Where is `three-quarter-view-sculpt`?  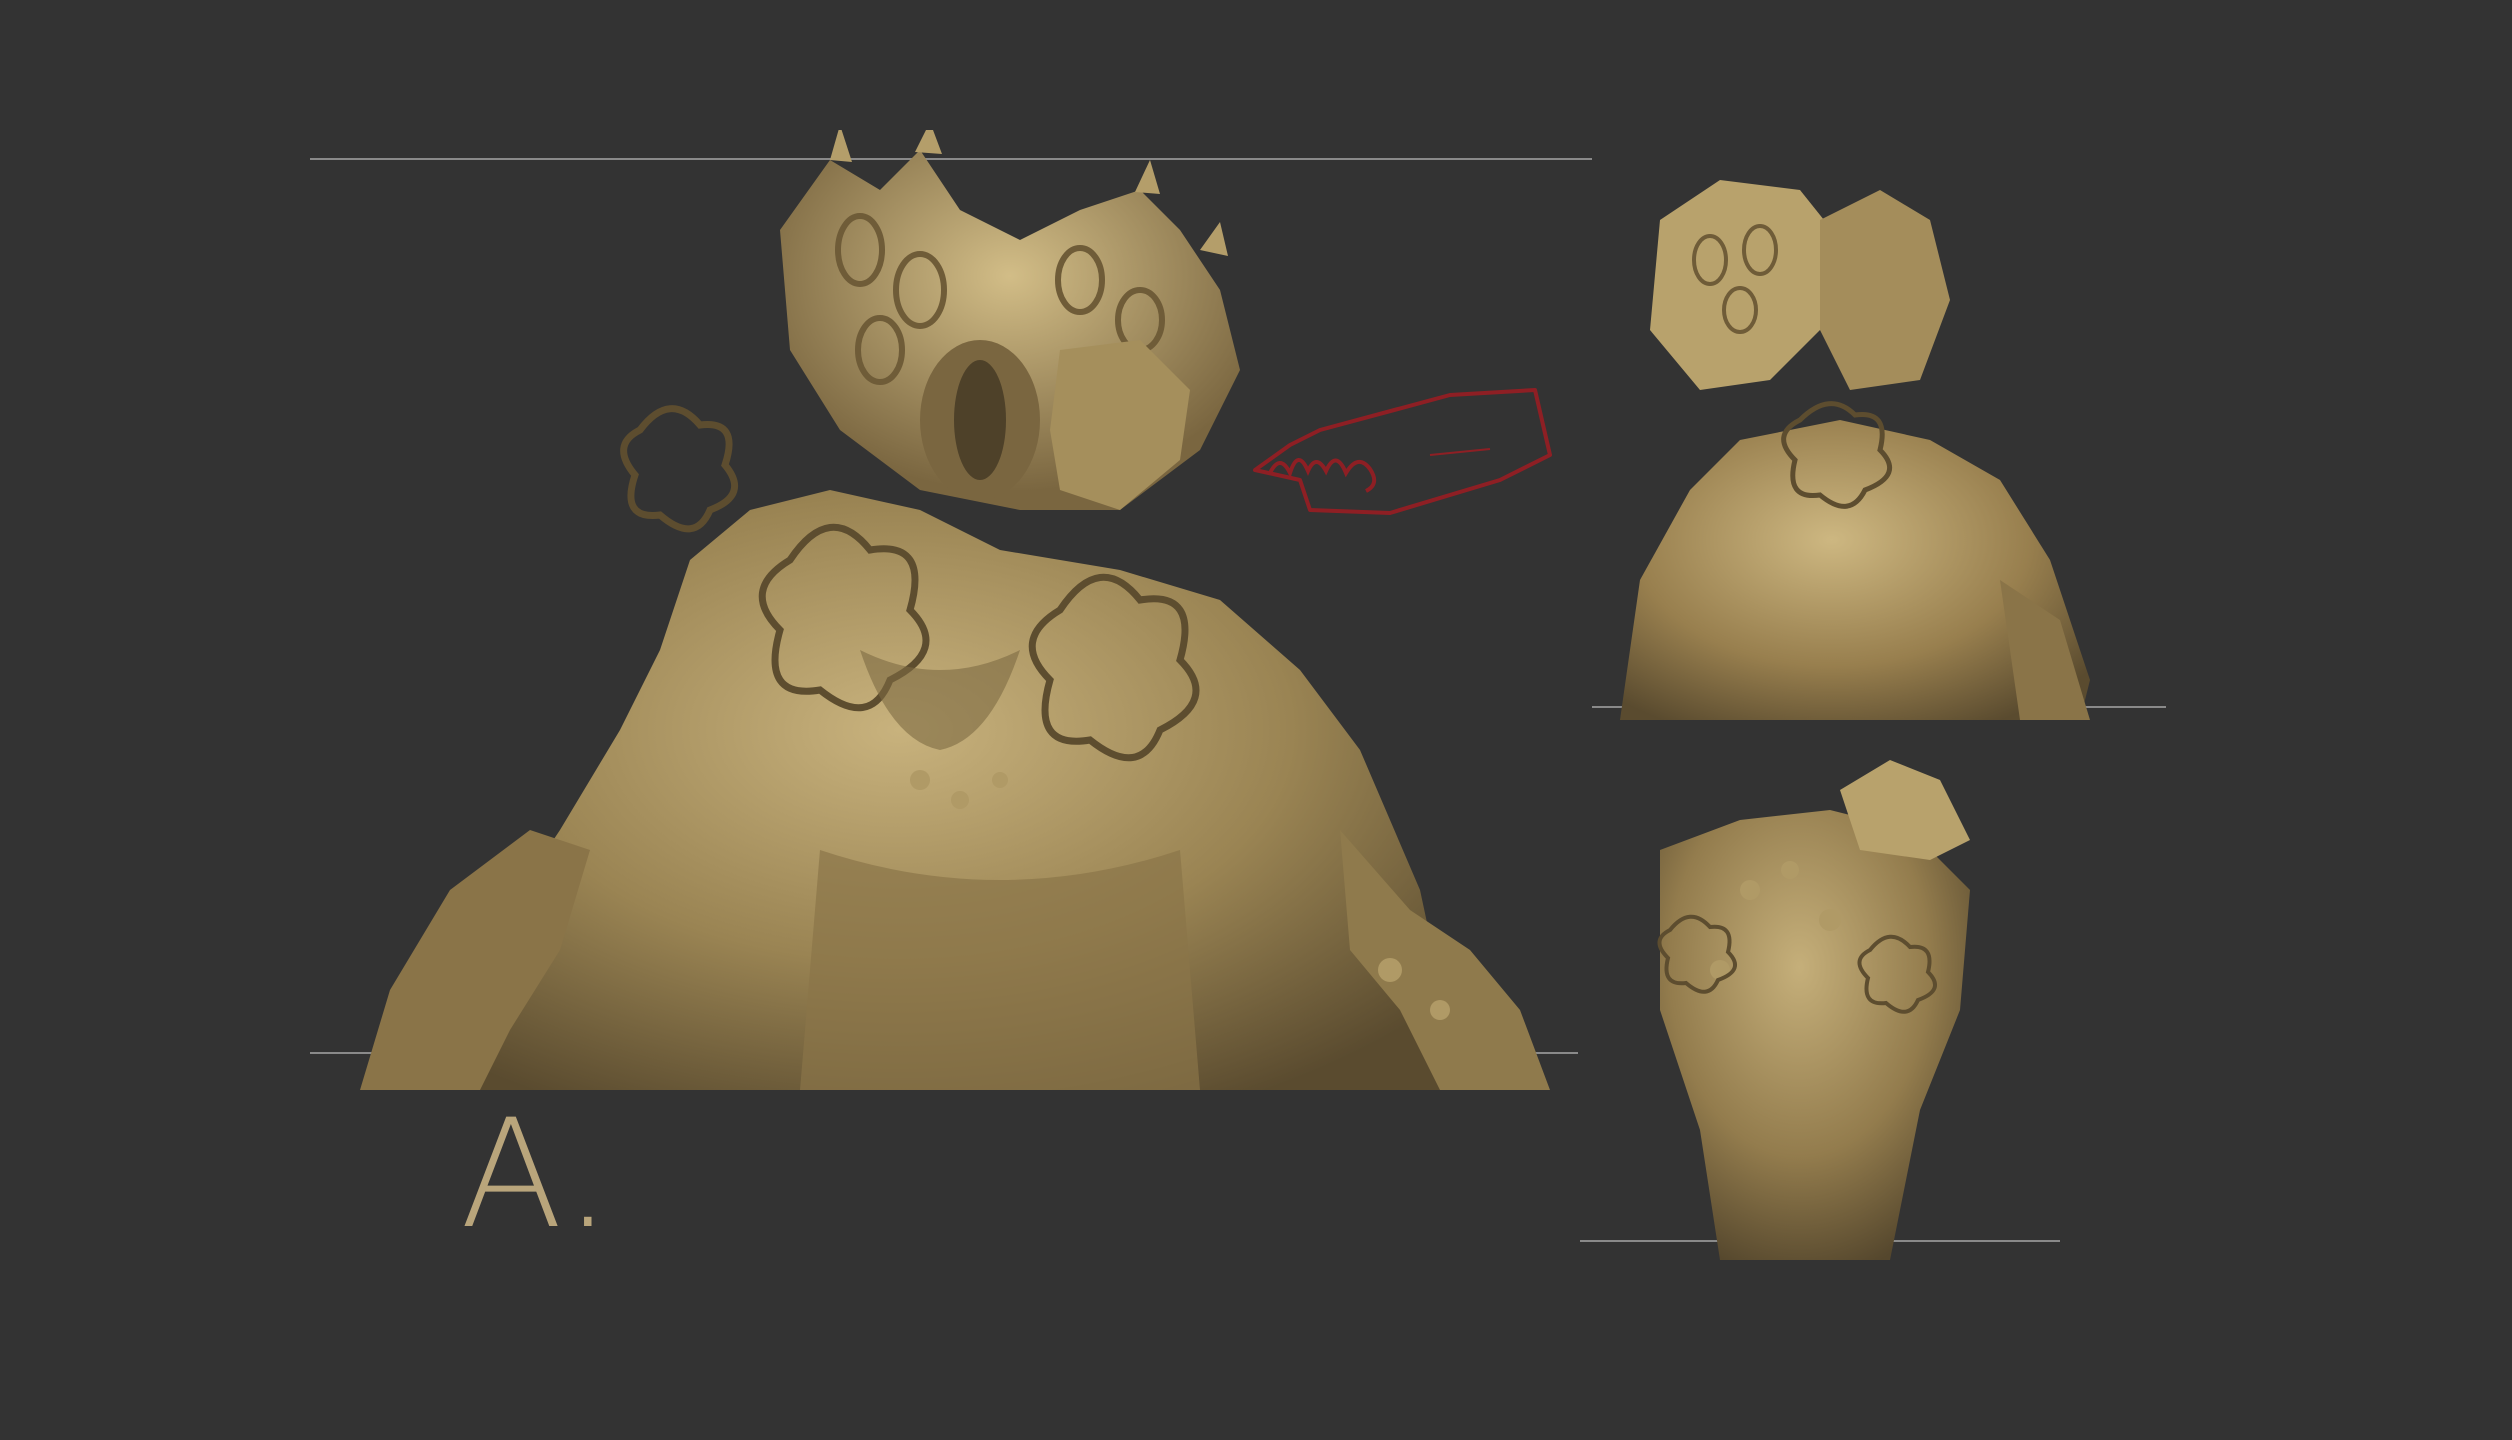
three-quarter-view-sculpt is located at coordinates (1850, 445).